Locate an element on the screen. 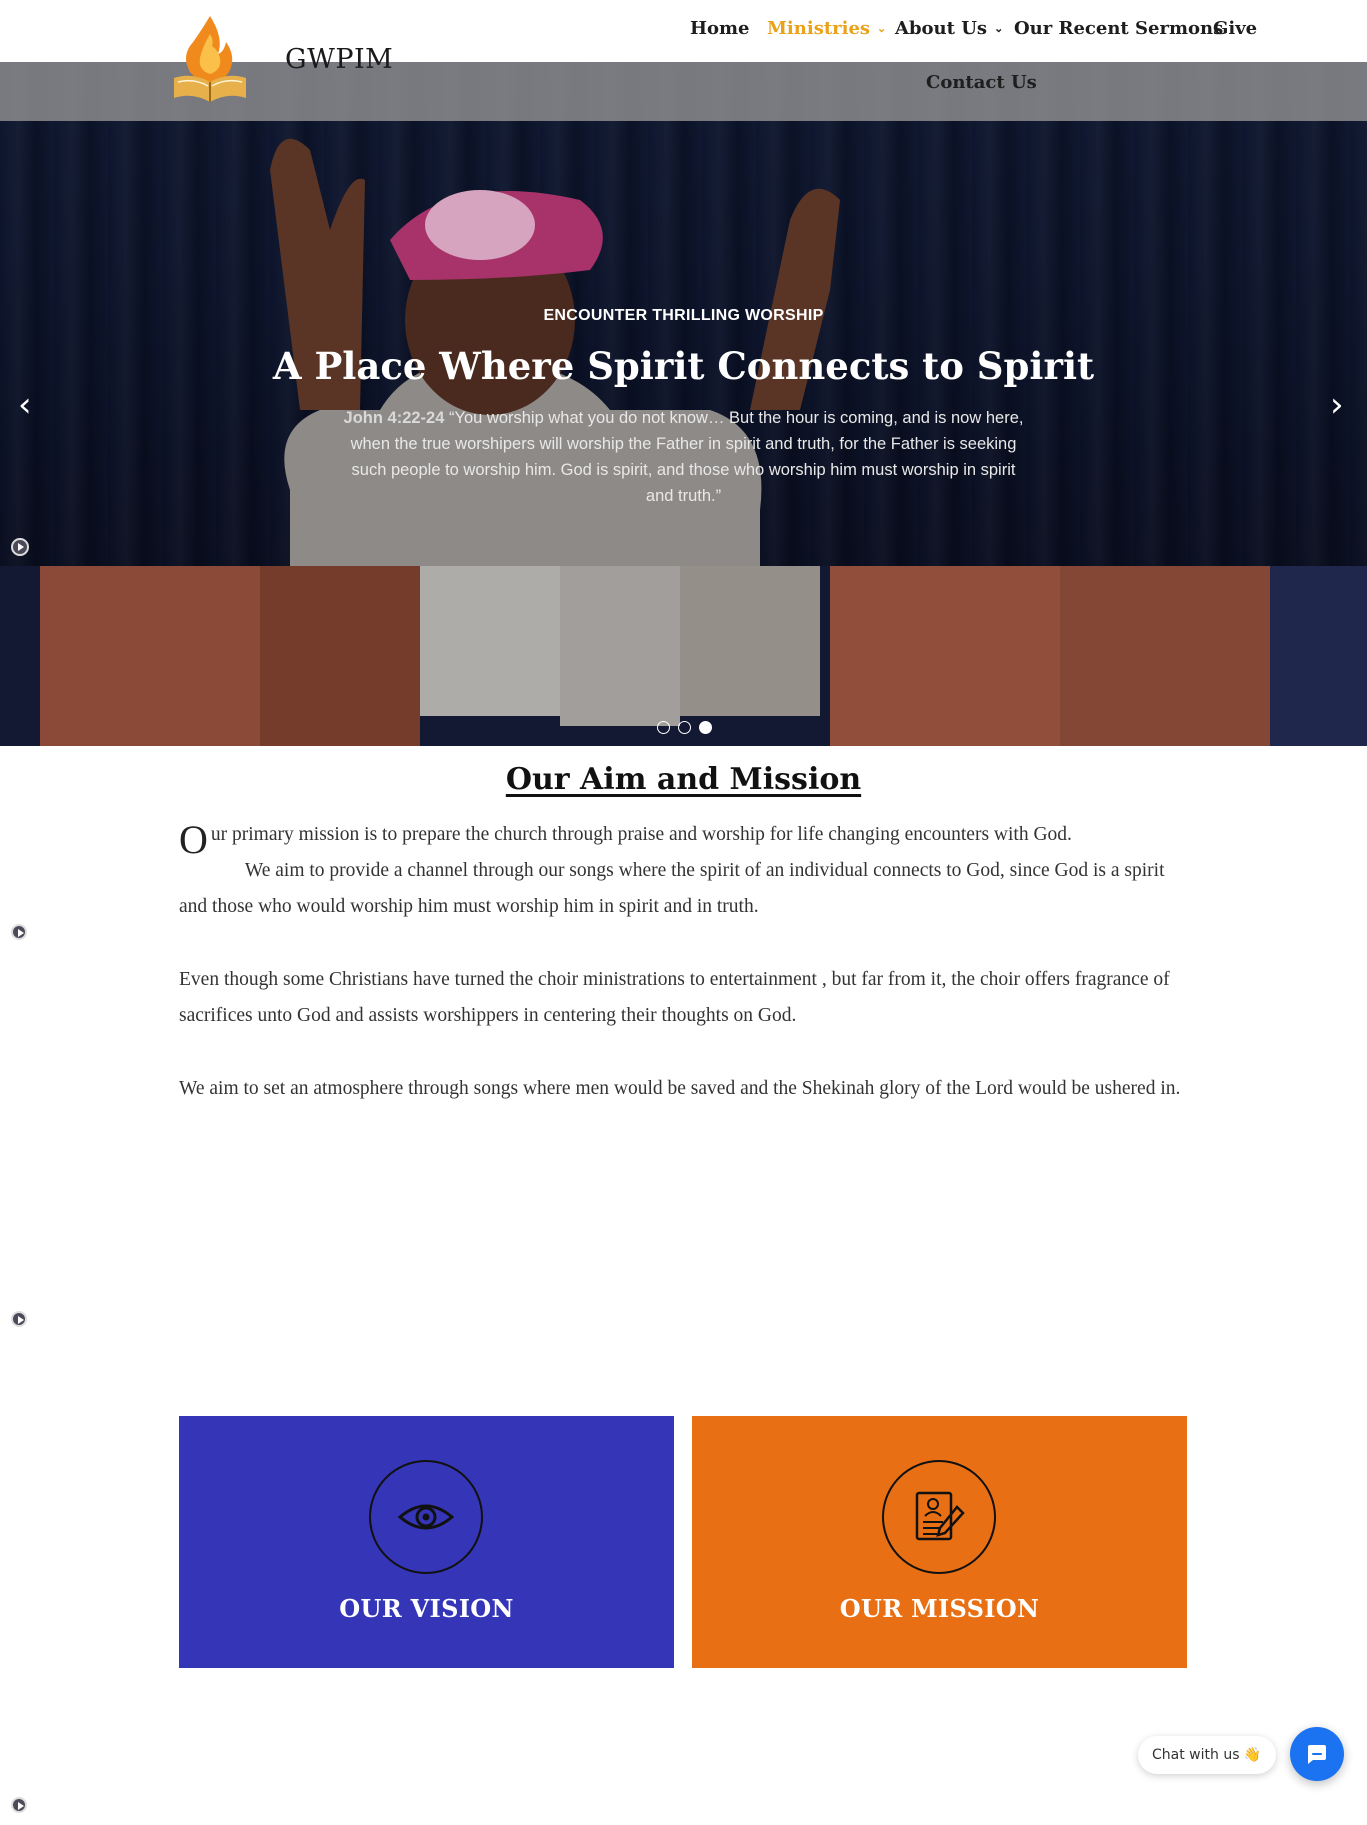 The width and height of the screenshot is (1367, 1825). hero-choir-image is located at coordinates (683, 656).